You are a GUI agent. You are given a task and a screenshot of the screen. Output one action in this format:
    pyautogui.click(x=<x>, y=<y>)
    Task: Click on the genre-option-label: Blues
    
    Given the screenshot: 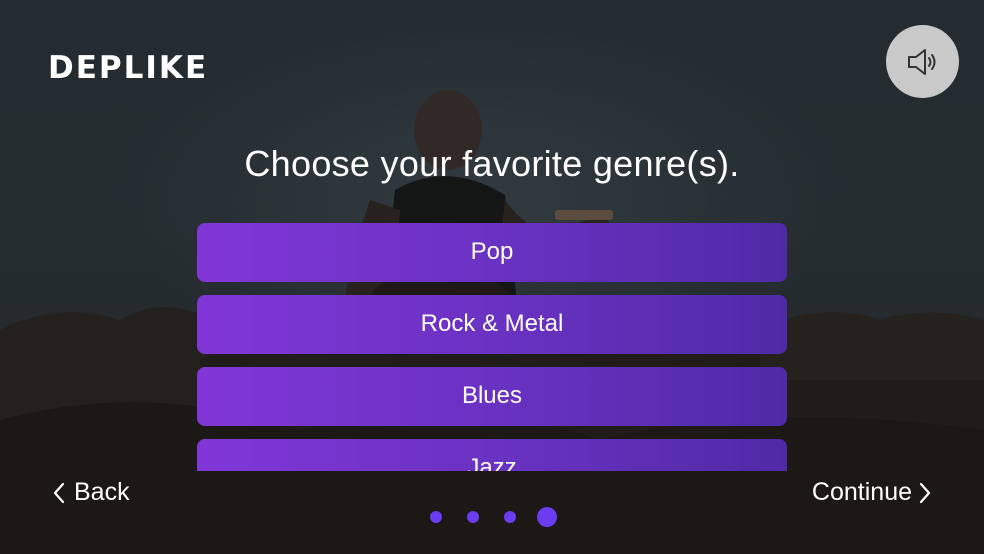 What is the action you would take?
    pyautogui.click(x=492, y=395)
    